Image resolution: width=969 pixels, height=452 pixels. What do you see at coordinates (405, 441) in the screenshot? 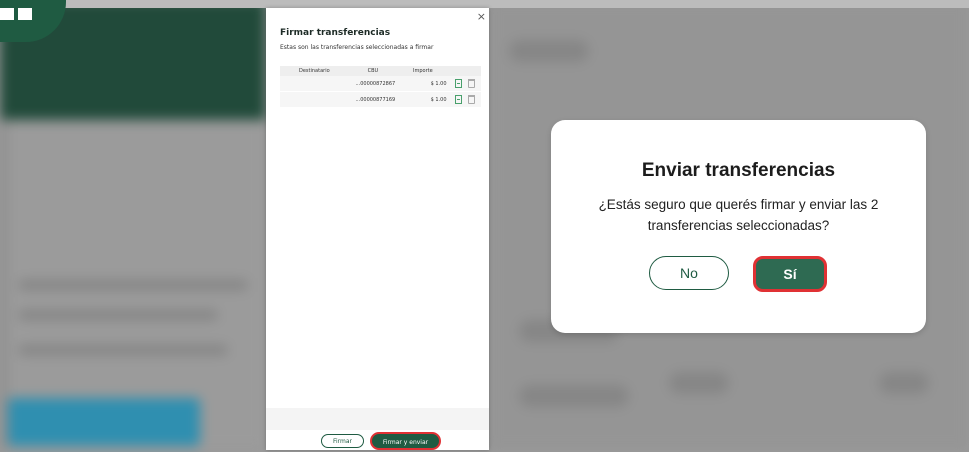
I see `firmar-y-enviar-button: Firmar y enviar` at bounding box center [405, 441].